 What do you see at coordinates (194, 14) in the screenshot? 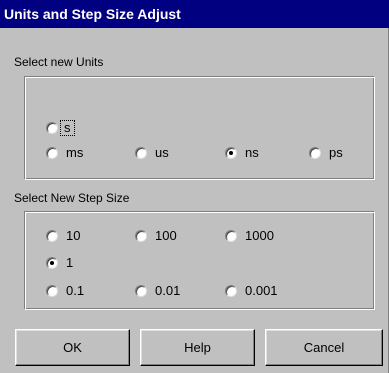
I see `dialog-title: Units and Step Size Adjust` at bounding box center [194, 14].